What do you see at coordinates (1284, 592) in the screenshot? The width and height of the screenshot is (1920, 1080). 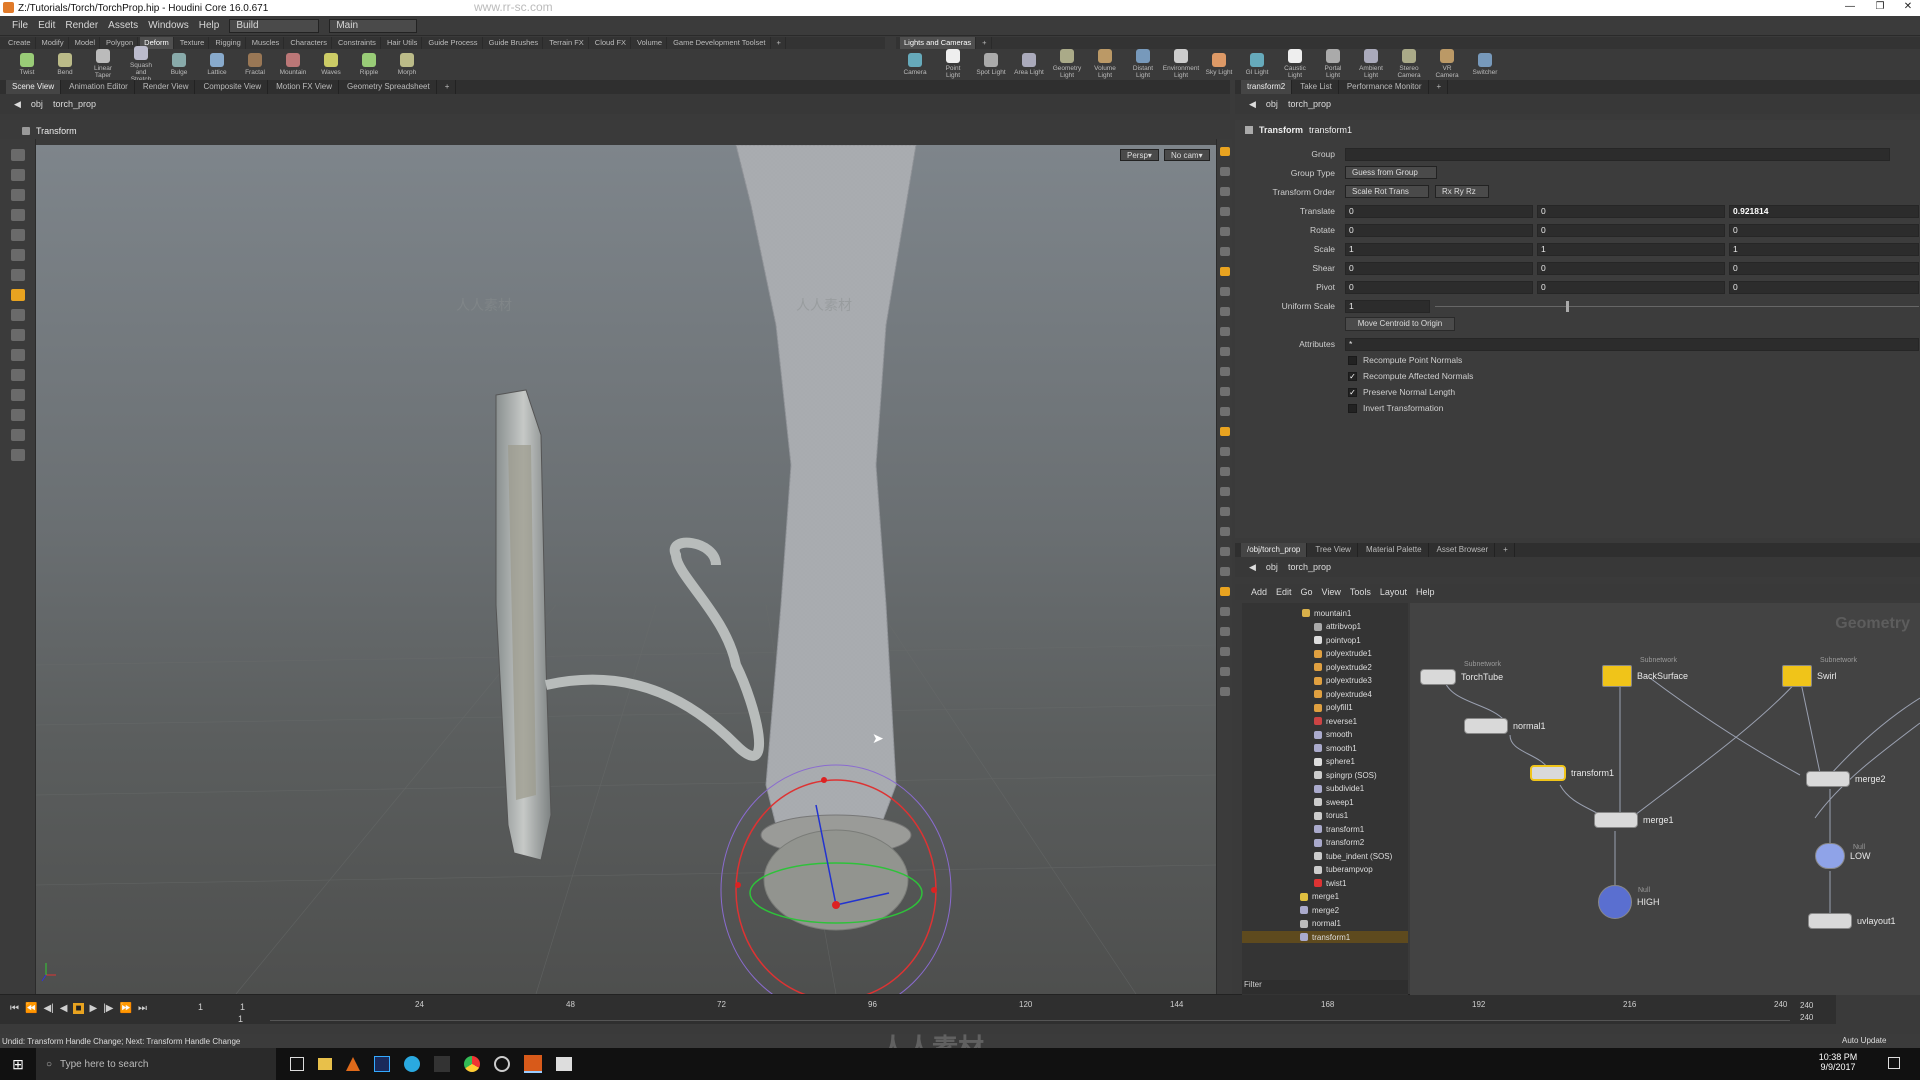 I see `network-menu-edit: Edit` at bounding box center [1284, 592].